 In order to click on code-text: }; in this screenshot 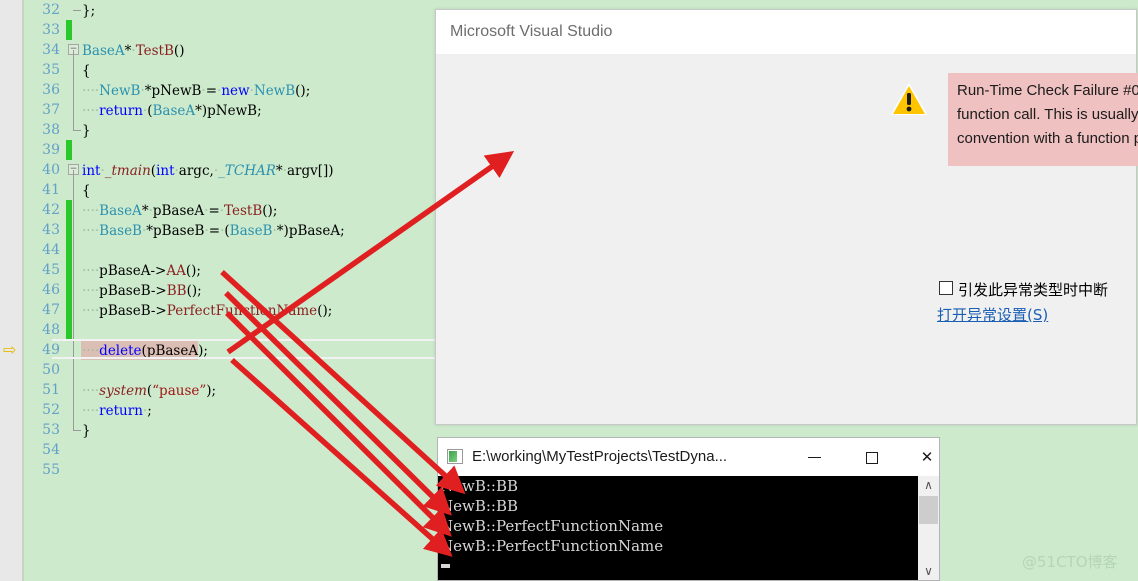, I will do `click(89, 11)`.